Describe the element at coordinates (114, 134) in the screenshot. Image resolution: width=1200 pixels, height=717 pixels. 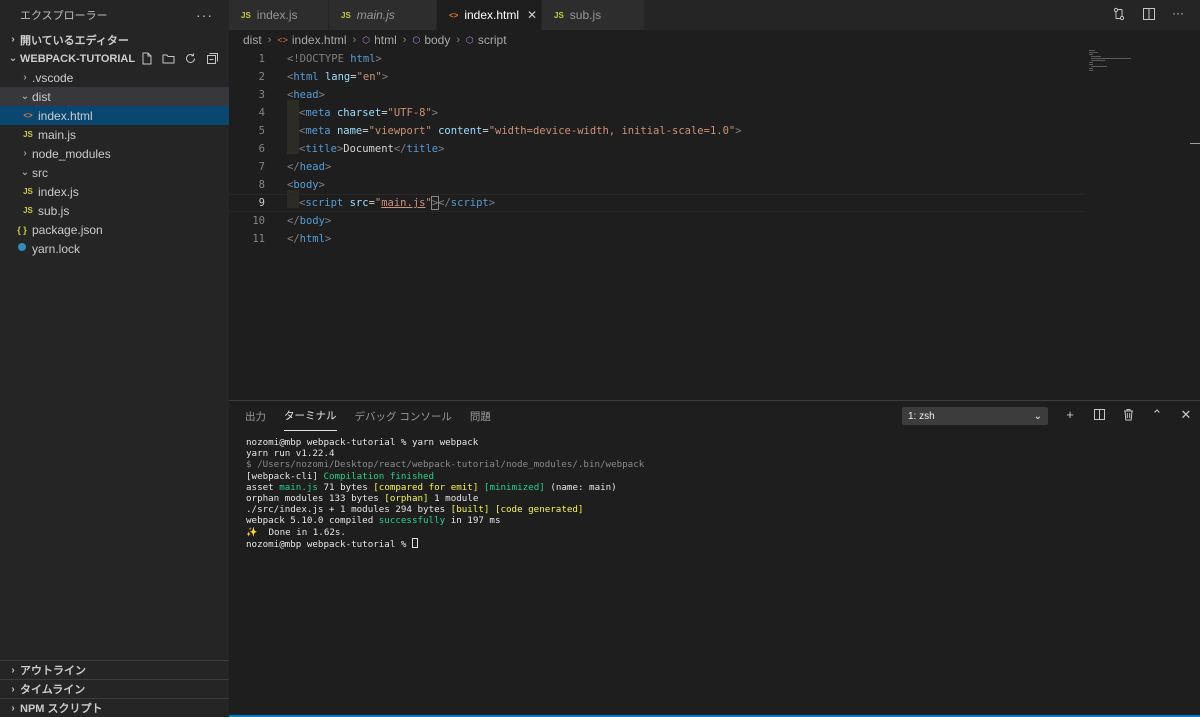
I see `tree-file-main-js: JS main.js` at that location.